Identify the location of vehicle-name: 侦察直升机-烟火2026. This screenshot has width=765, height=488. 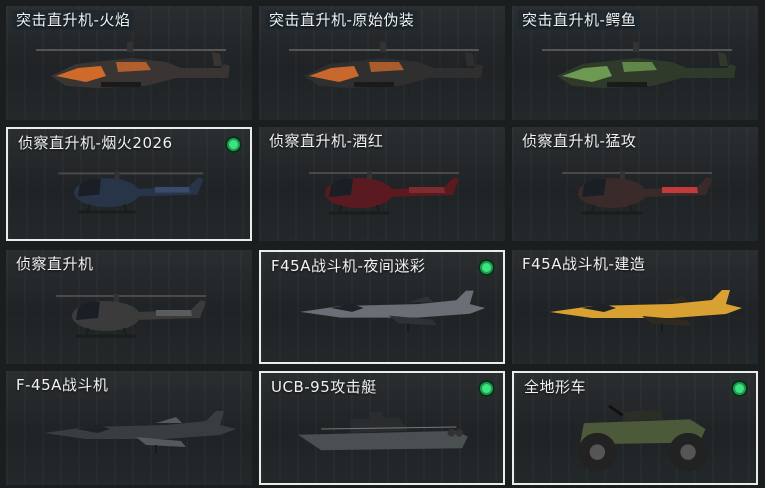
(95, 143).